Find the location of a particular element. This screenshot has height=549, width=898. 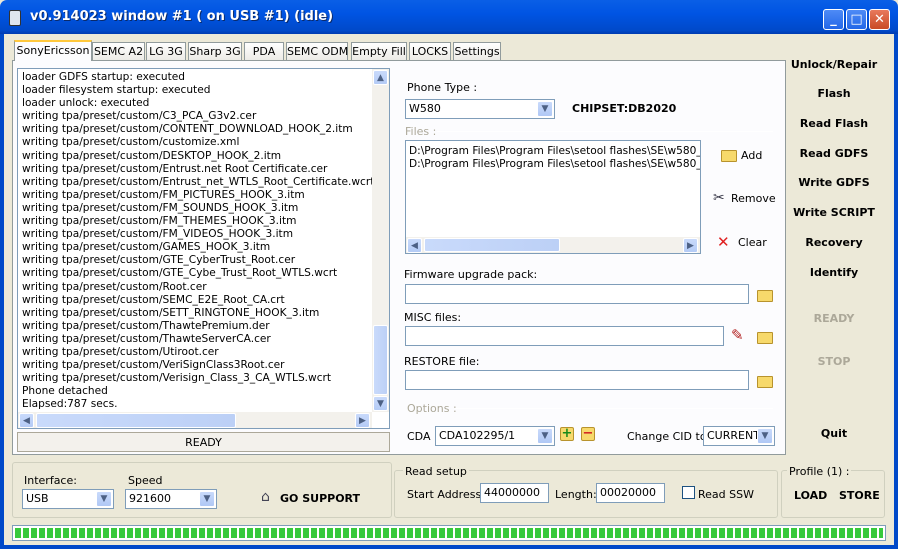

interface-select: USB ▼ is located at coordinates (68, 499).